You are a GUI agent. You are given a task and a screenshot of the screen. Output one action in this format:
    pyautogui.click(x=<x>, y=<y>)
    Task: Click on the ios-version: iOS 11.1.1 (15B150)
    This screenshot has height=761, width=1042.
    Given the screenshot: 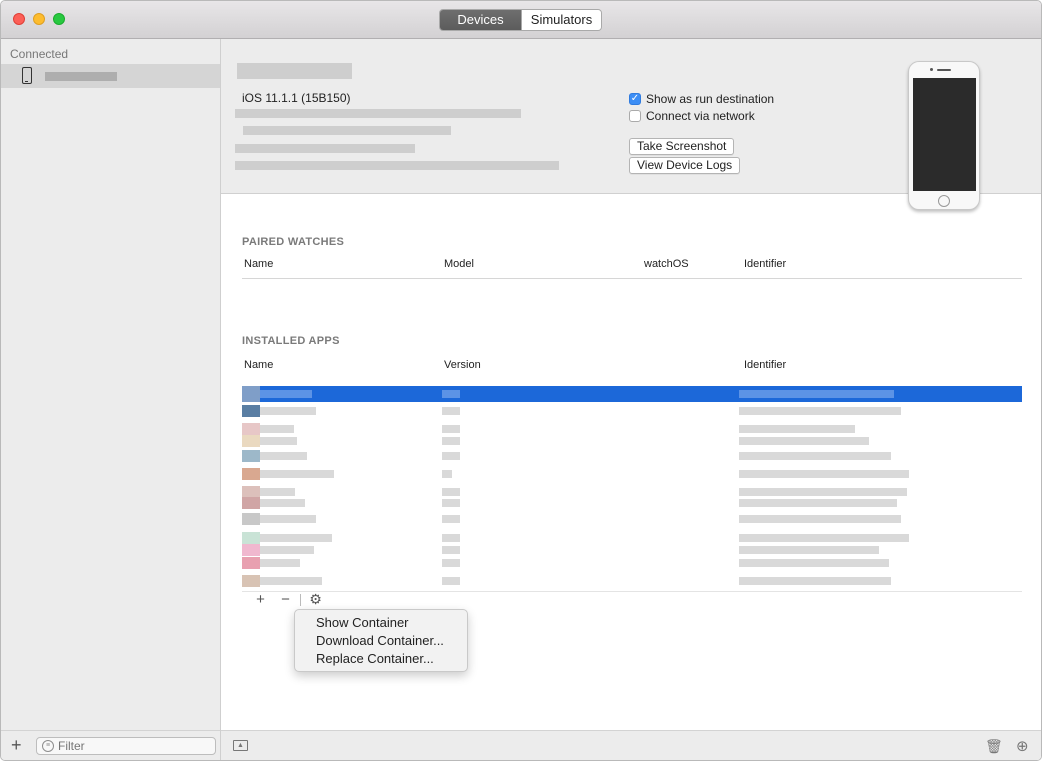 What is the action you would take?
    pyautogui.click(x=296, y=98)
    